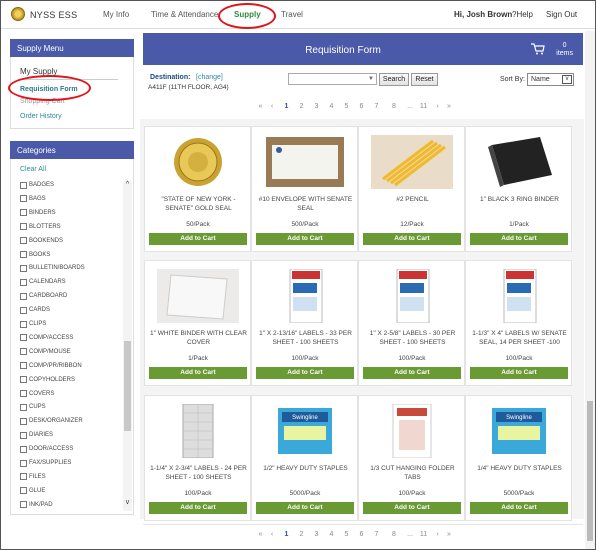  I want to click on category-item: FAX/SUPPLIES, so click(45, 463).